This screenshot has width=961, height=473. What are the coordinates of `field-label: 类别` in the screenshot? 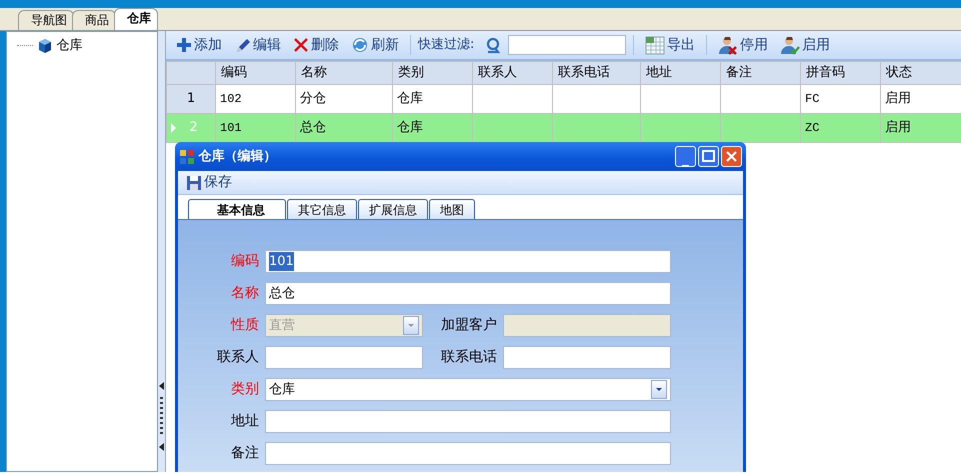 It's located at (245, 389).